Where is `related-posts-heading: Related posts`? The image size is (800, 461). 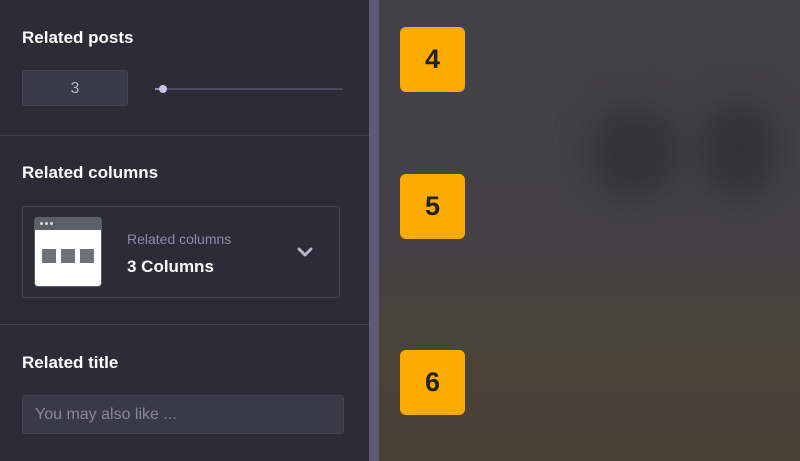 related-posts-heading: Related posts is located at coordinates (78, 37).